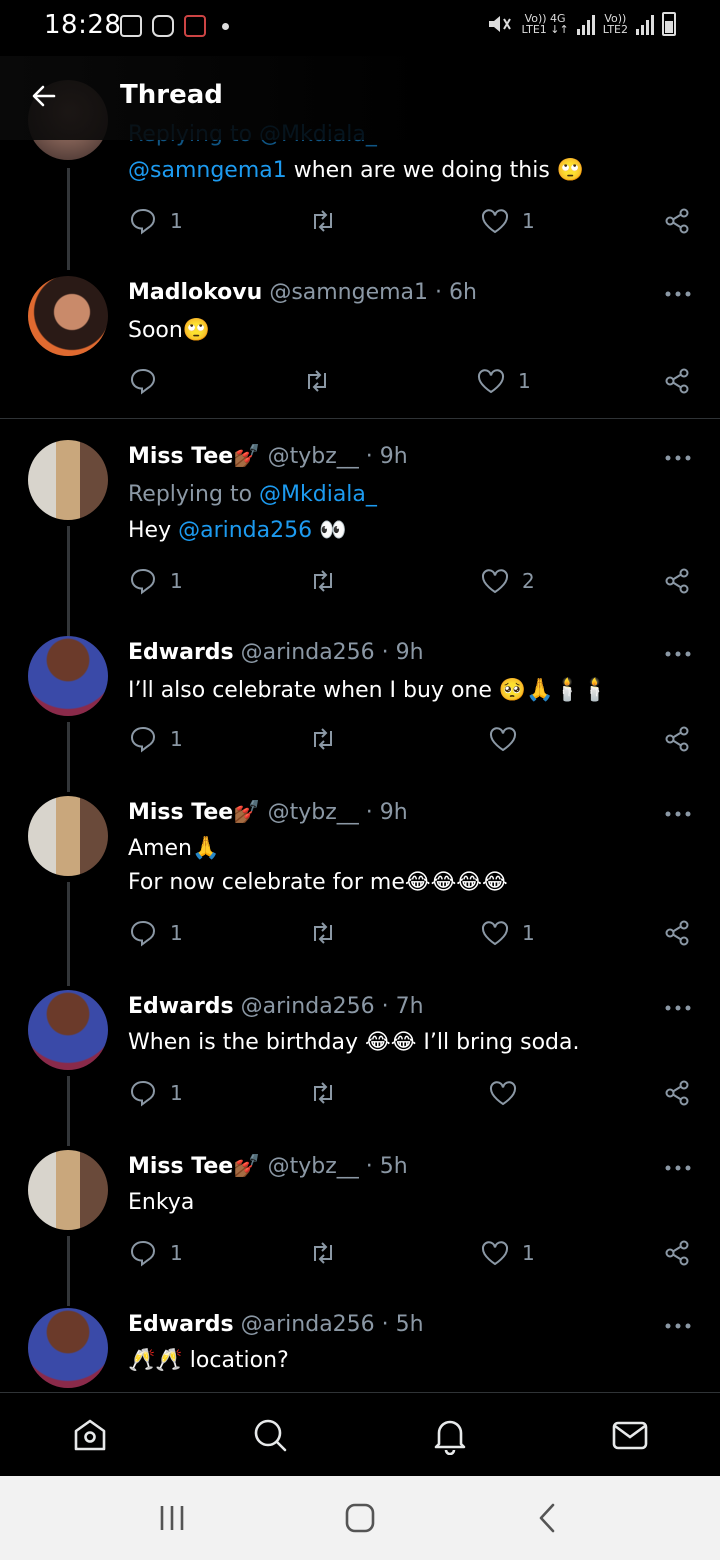  Describe the element at coordinates (360, 1225) in the screenshot. I see `tweet: Miss Tee💅🏾 @tybz__ · 5h Enkya 1 1` at that location.